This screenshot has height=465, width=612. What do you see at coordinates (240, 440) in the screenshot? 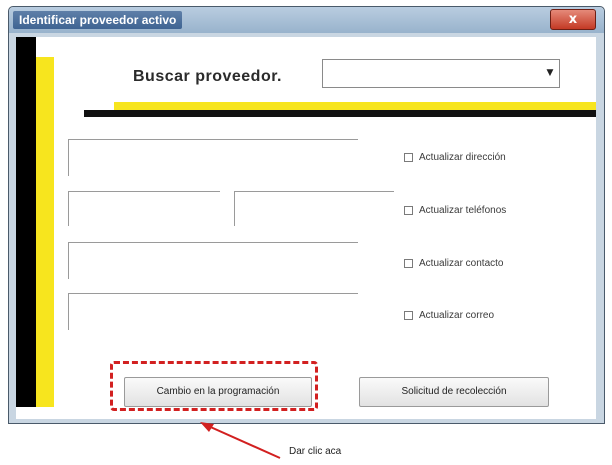
I see `arrow-icon` at bounding box center [240, 440].